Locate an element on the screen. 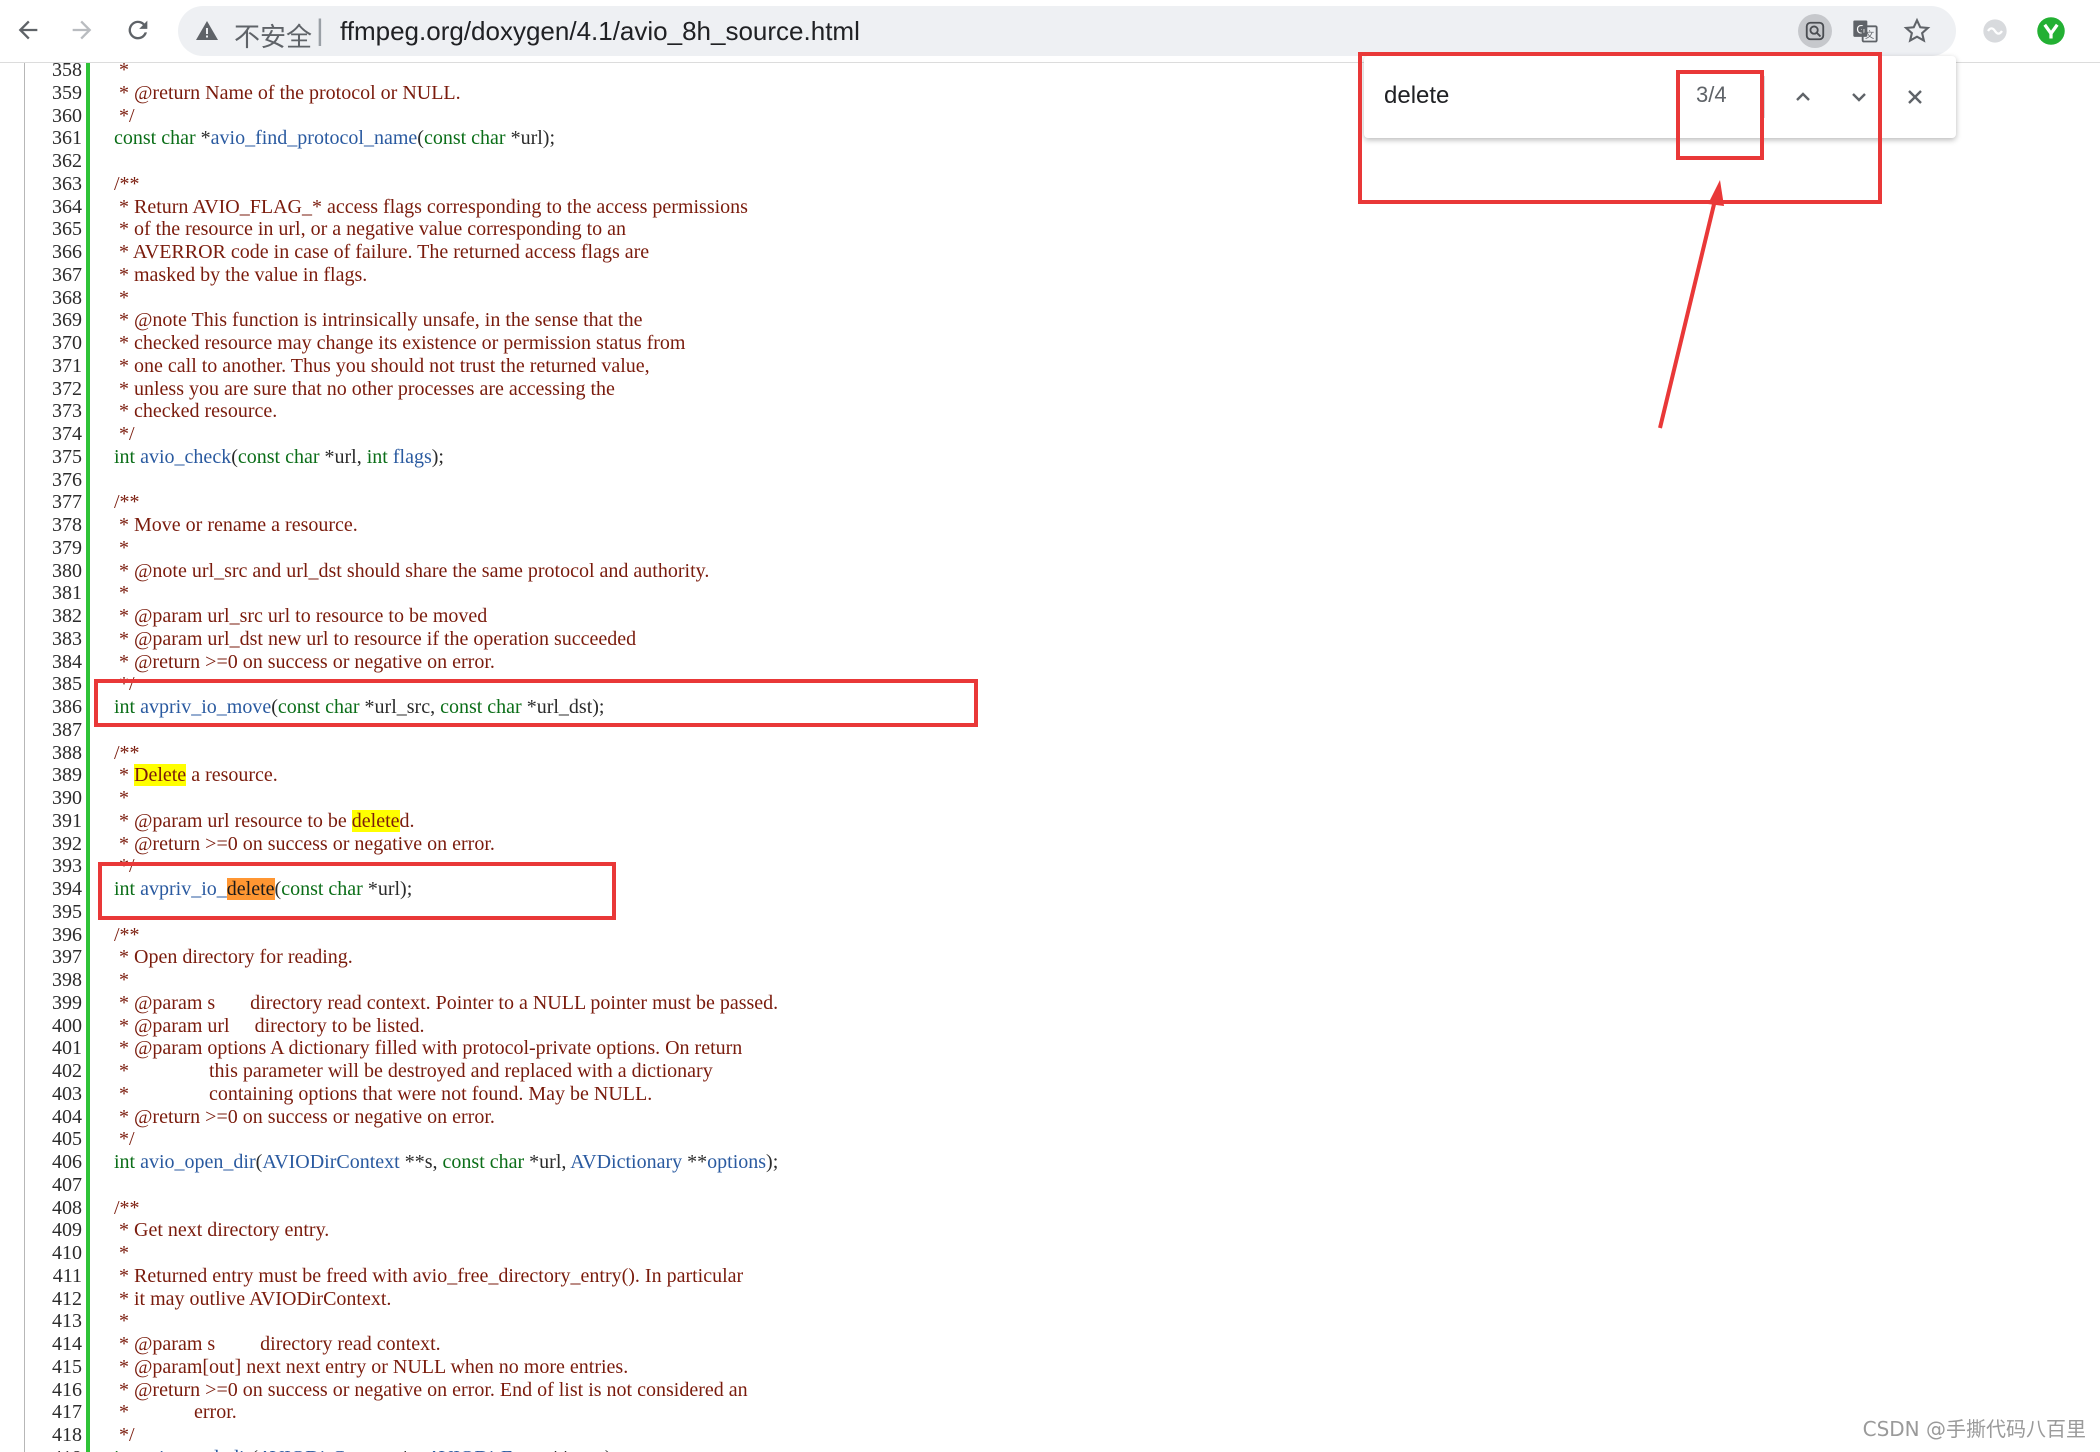 This screenshot has height=1452, width=2100. line-number: 365 is located at coordinates (55, 229).